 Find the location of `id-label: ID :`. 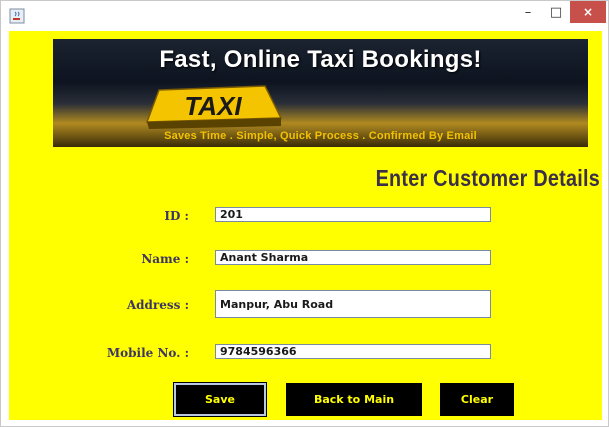

id-label: ID : is located at coordinates (176, 216).